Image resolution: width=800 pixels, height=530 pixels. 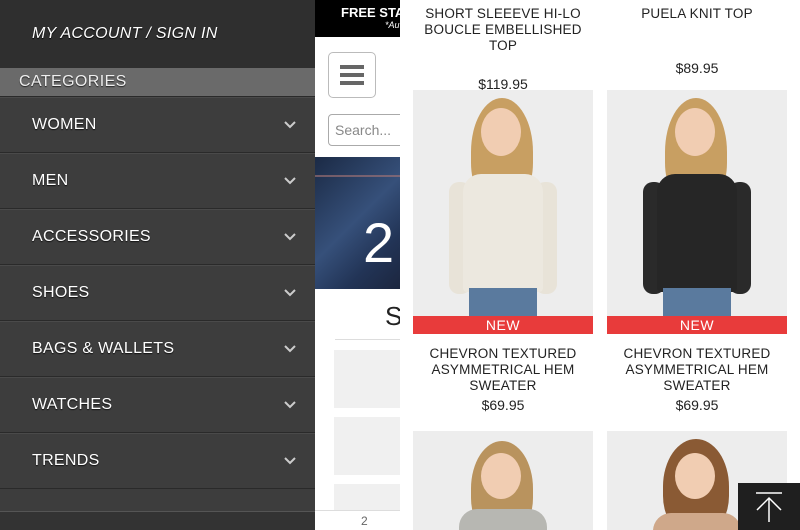 What do you see at coordinates (91, 236) in the screenshot?
I see `category-label: ACCESSORIES` at bounding box center [91, 236].